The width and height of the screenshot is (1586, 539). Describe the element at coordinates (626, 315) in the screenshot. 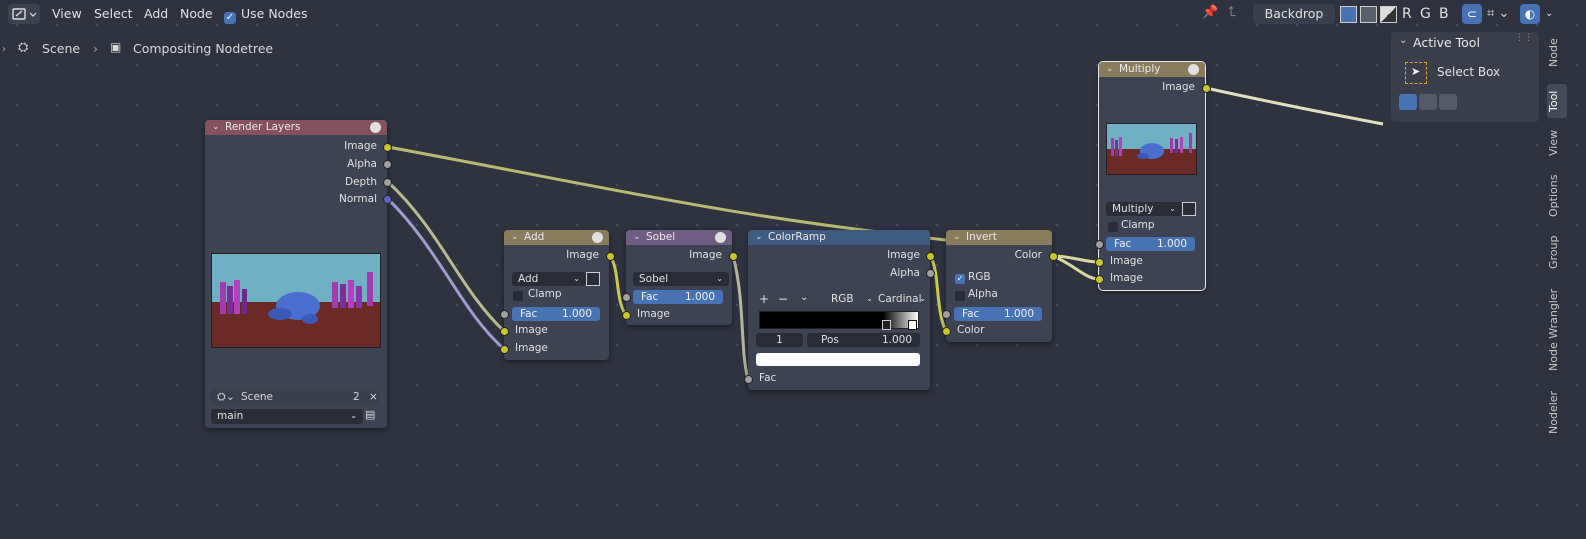

I see `socket-sobel-in` at that location.